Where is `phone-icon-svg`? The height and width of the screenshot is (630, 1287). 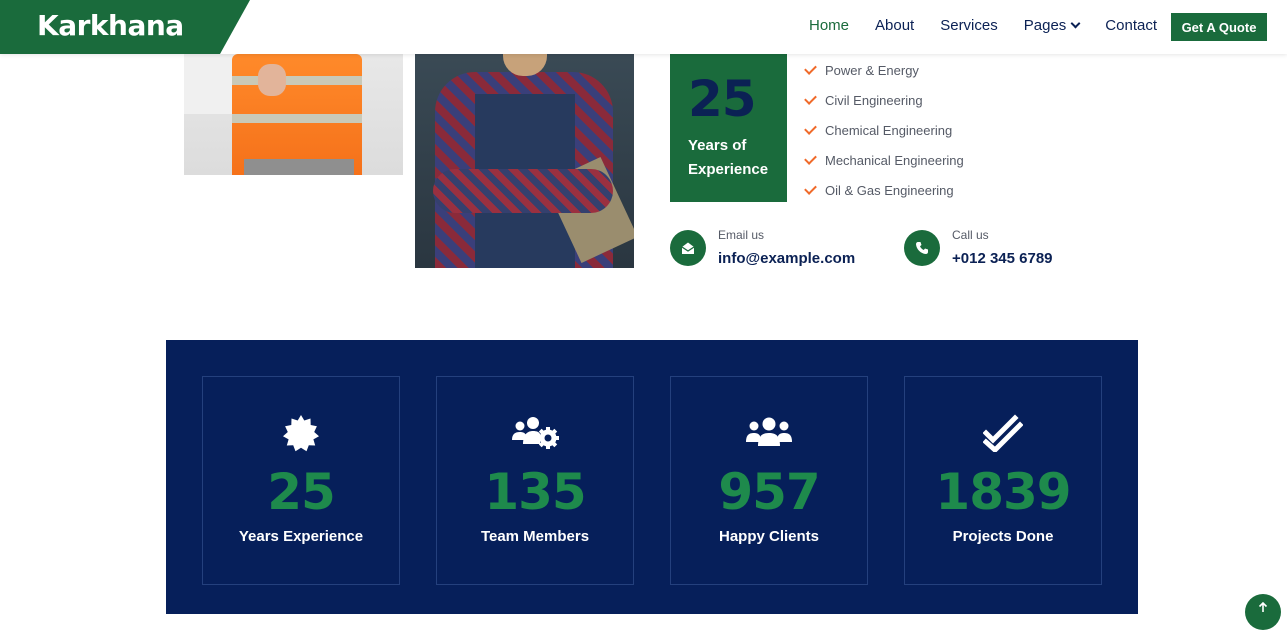
phone-icon-svg is located at coordinates (922, 248).